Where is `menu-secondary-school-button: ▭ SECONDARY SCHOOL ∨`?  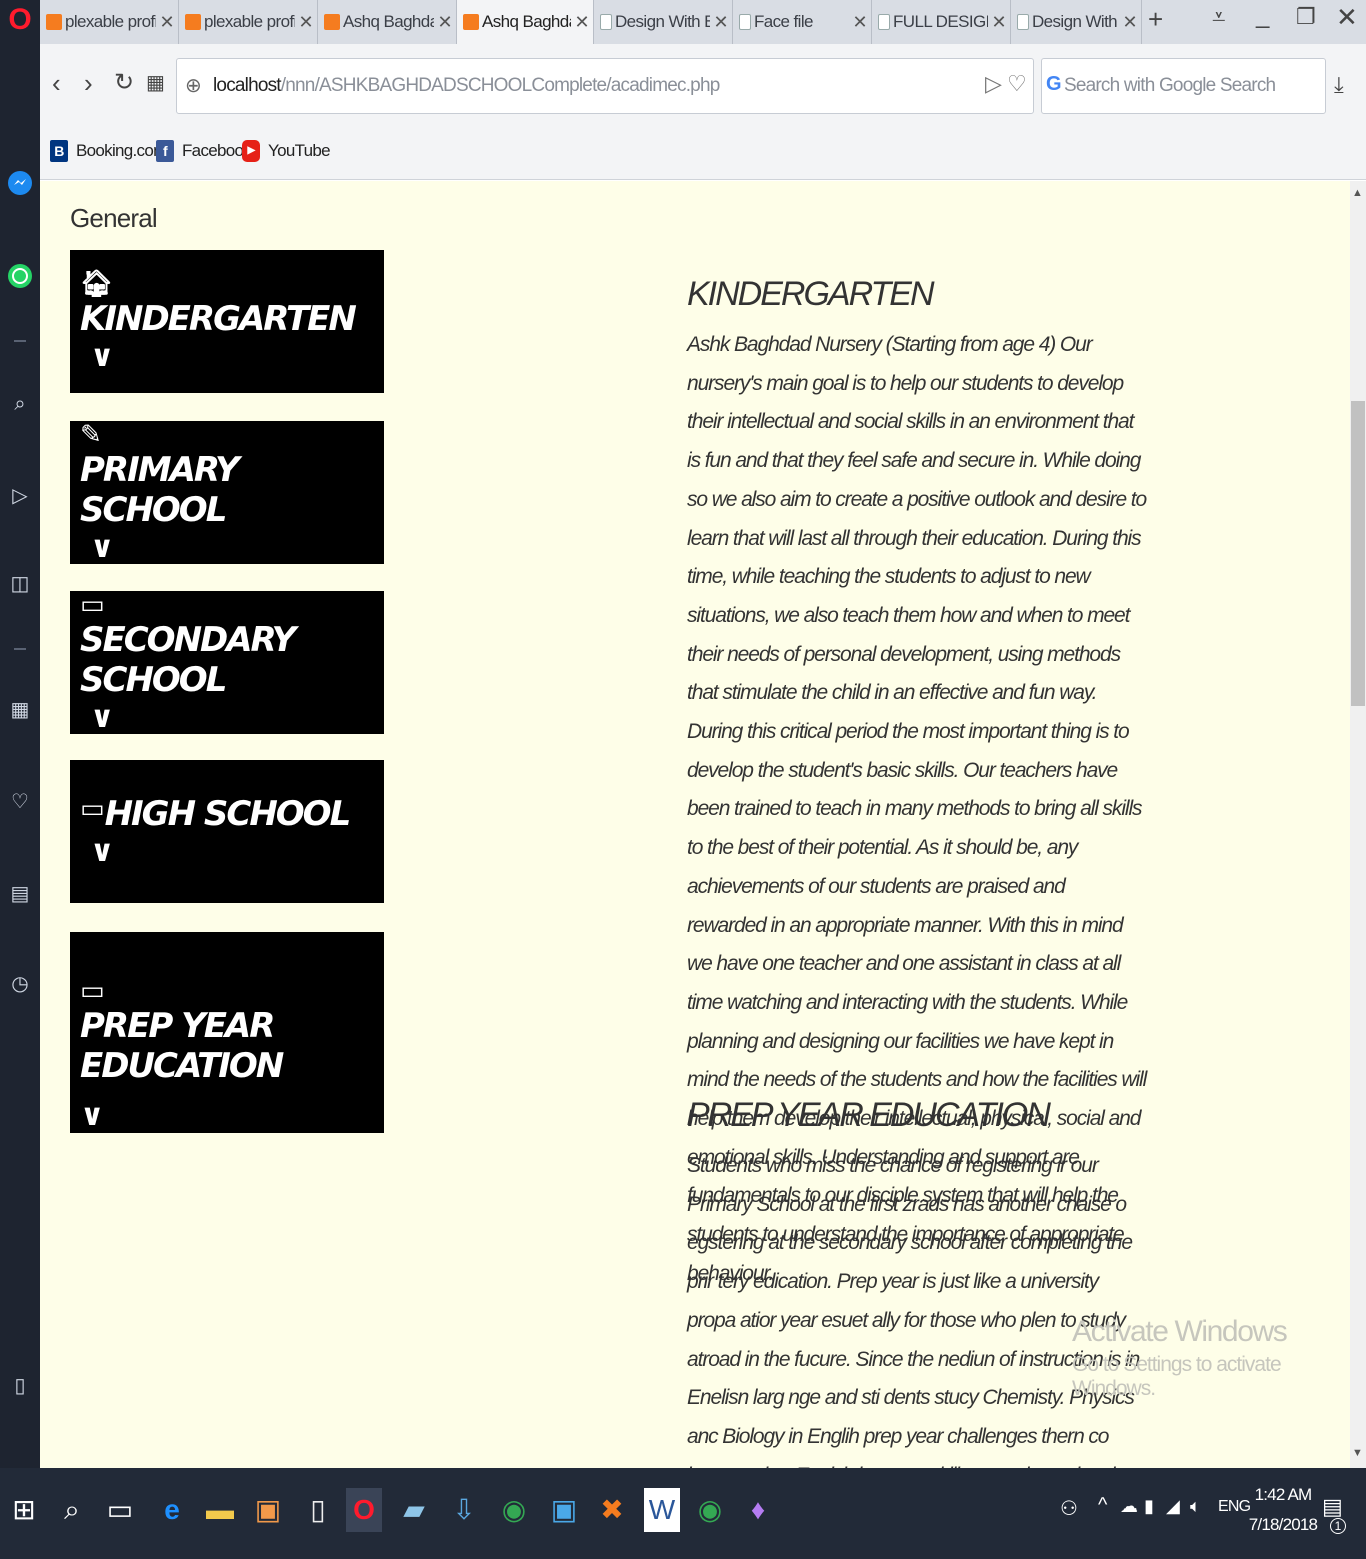 menu-secondary-school-button: ▭ SECONDARY SCHOOL ∨ is located at coordinates (227, 662).